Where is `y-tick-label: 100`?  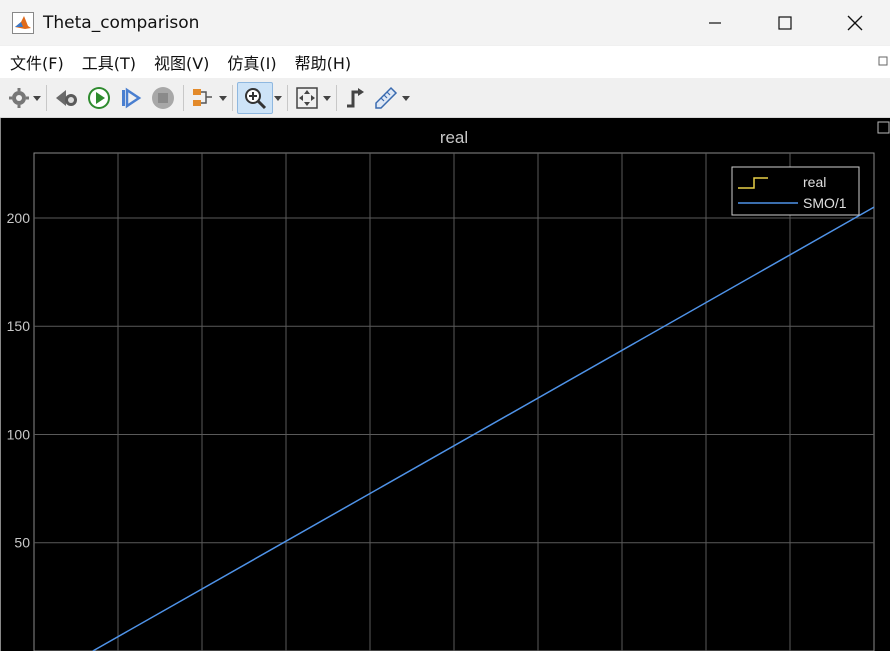
y-tick-label: 100 is located at coordinates (19, 434).